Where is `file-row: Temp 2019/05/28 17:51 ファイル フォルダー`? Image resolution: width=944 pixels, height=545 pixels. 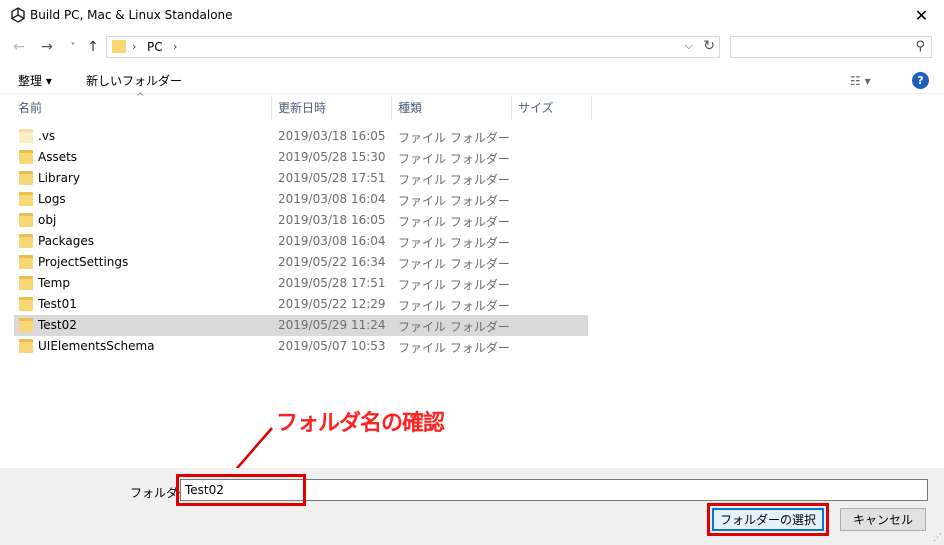
file-row: Temp 2019/05/28 17:51 ファイル フォルダー is located at coordinates (301, 283).